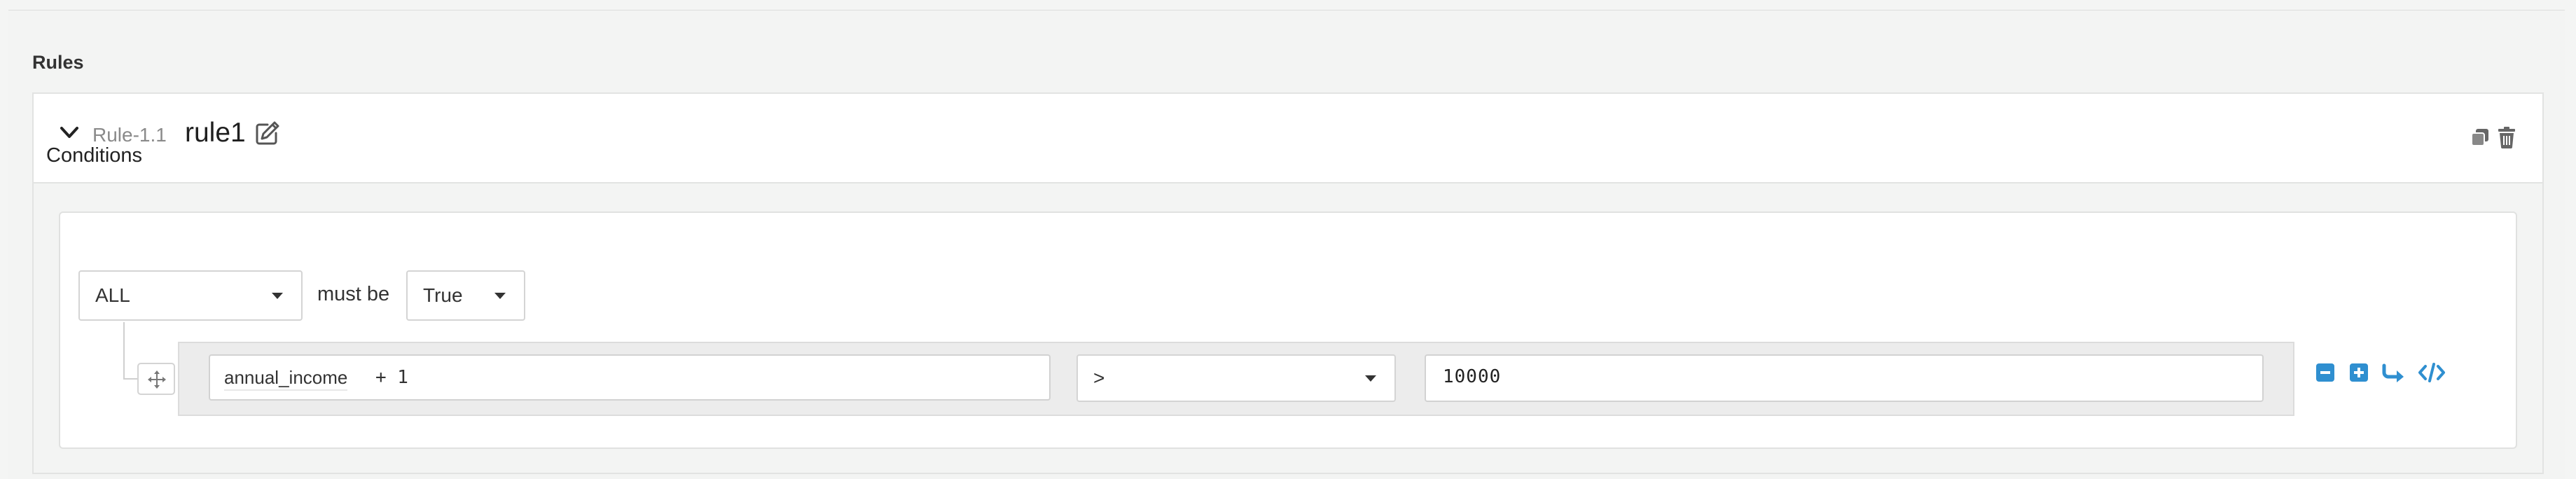 This screenshot has height=479, width=2576. I want to click on section-title: Rules, so click(58, 62).